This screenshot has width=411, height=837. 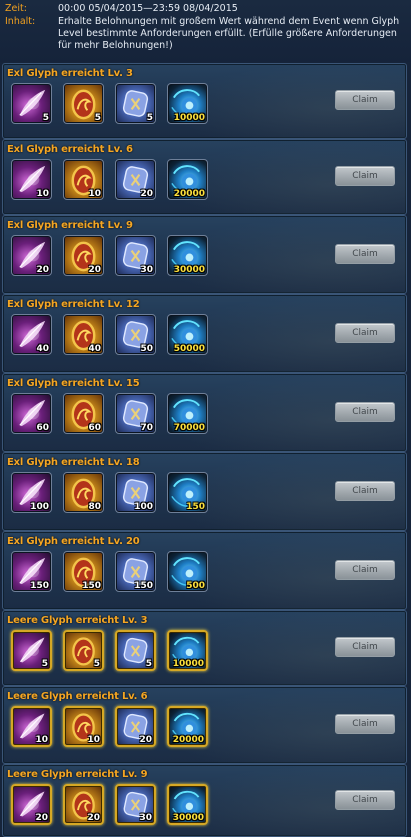 What do you see at coordinates (77, 696) in the screenshot?
I see `reward-tier-title: Leere Glyph erreicht Lv. 6` at bounding box center [77, 696].